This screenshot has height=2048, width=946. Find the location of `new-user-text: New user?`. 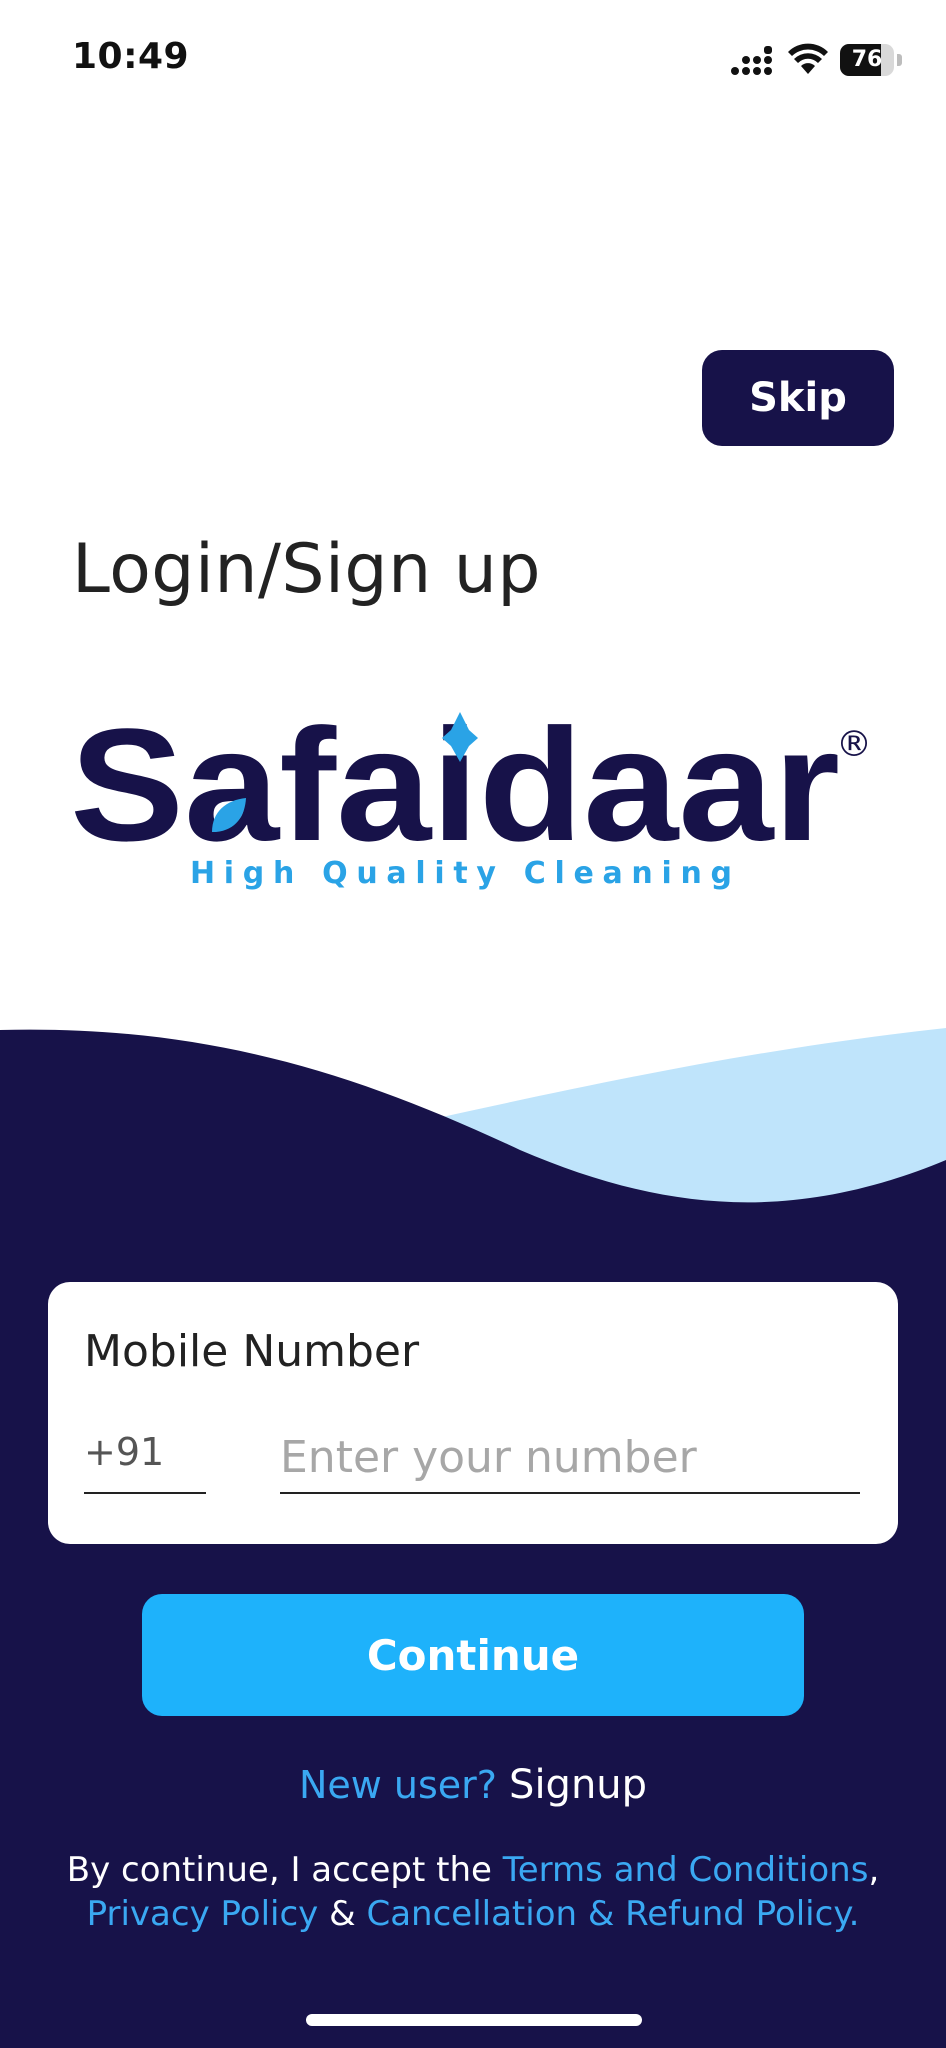

new-user-text: New user? is located at coordinates (397, 1785).